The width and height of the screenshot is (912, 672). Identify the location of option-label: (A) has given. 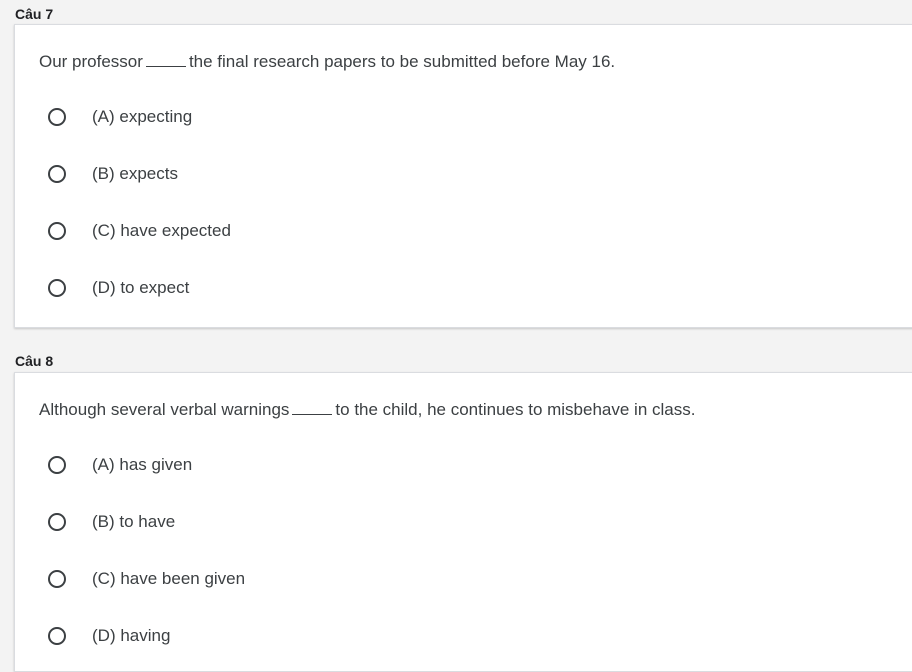
(142, 464).